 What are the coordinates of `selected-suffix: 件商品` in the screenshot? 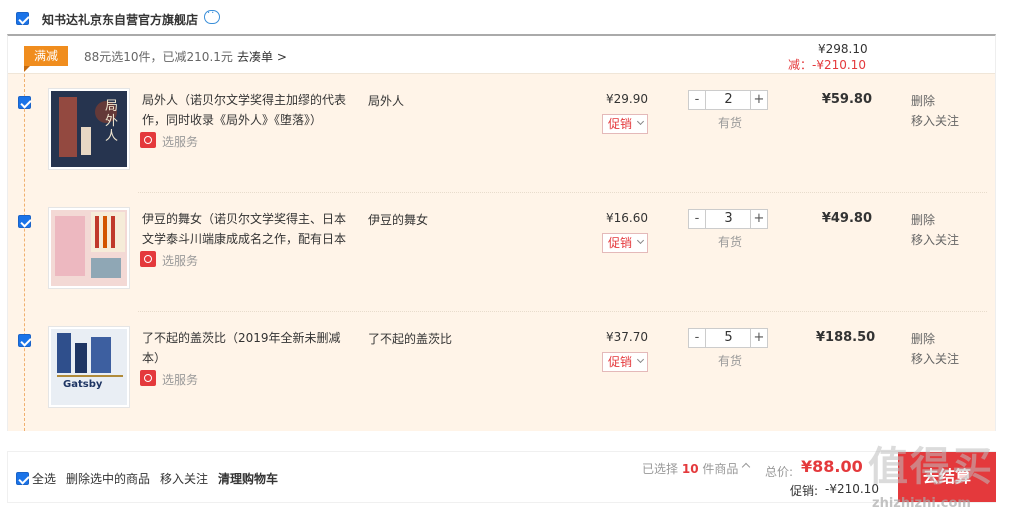 It's located at (720, 469).